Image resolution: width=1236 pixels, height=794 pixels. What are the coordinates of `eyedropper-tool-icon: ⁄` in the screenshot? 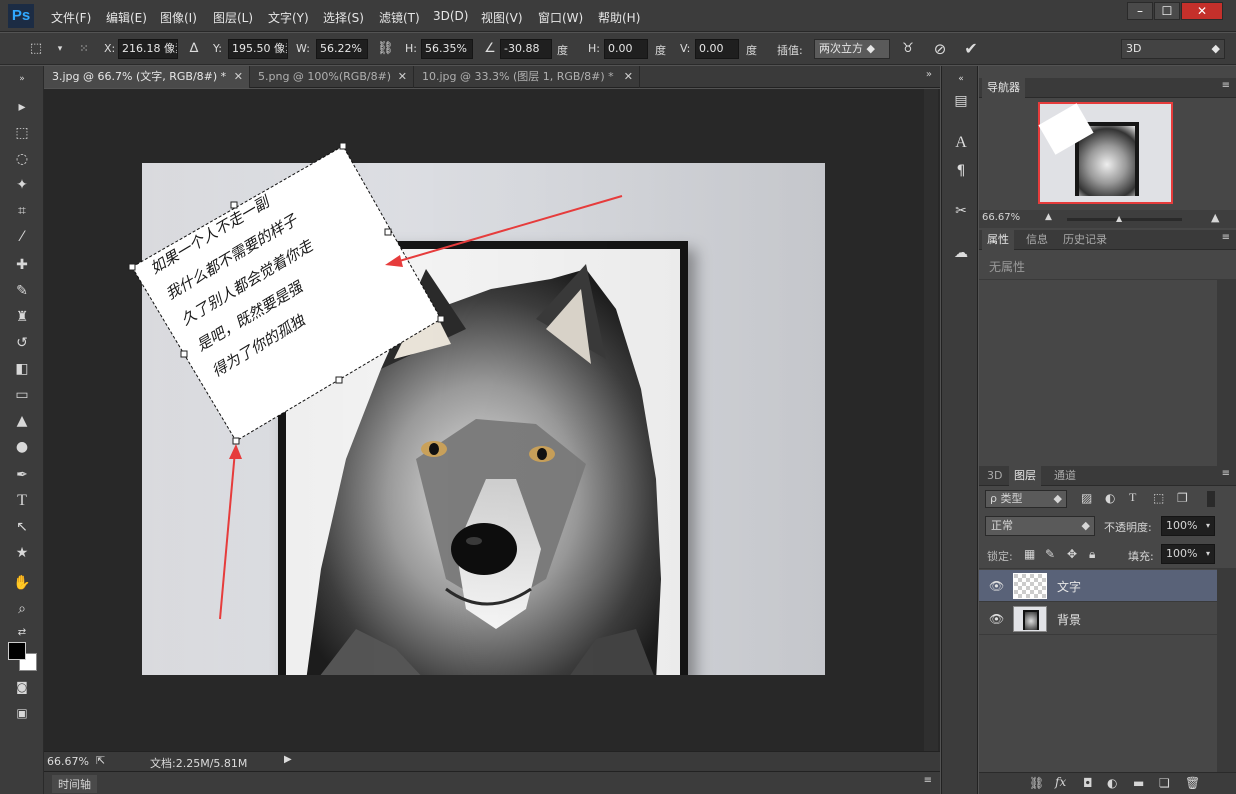 It's located at (22, 237).